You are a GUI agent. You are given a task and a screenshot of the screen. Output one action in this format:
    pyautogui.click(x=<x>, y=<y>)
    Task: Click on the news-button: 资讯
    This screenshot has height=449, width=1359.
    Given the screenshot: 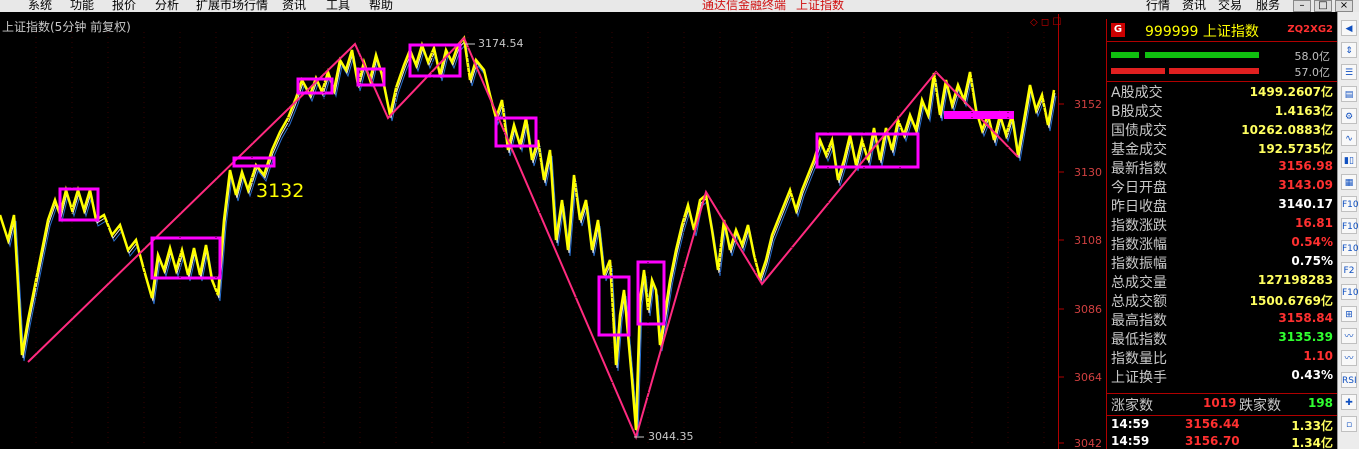 What is the action you would take?
    pyautogui.click(x=1194, y=6)
    